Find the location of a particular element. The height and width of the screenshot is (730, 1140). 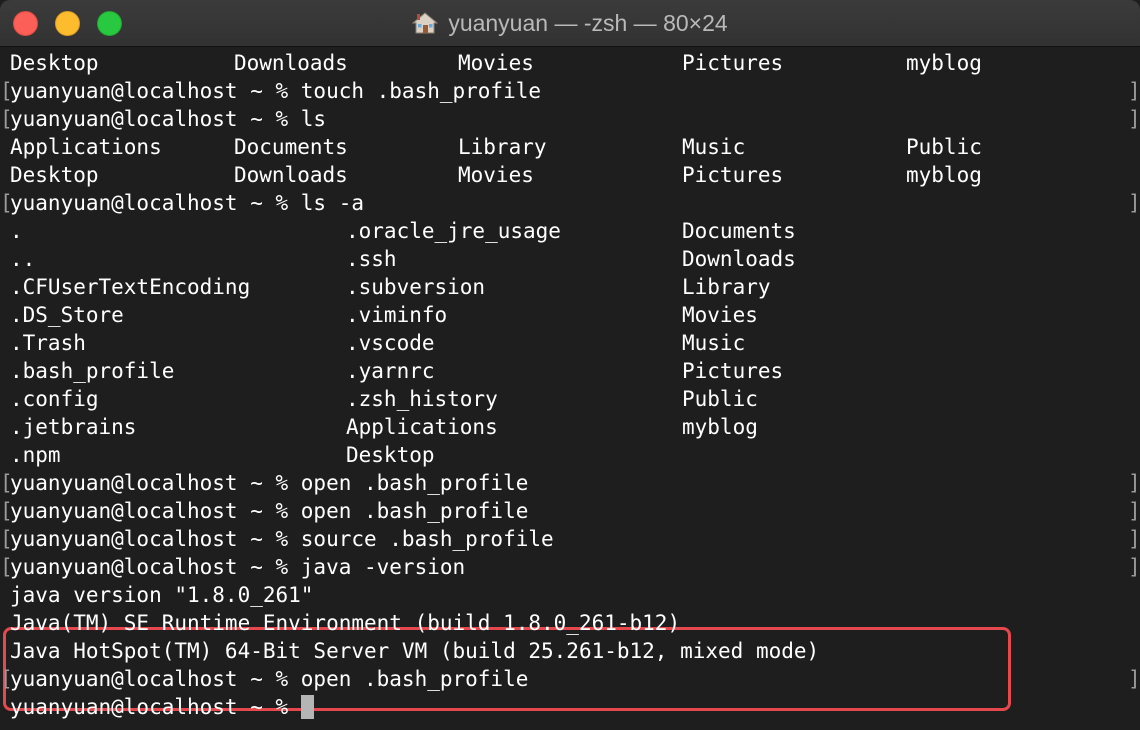

listing-entry: .vscode is located at coordinates (390, 343).